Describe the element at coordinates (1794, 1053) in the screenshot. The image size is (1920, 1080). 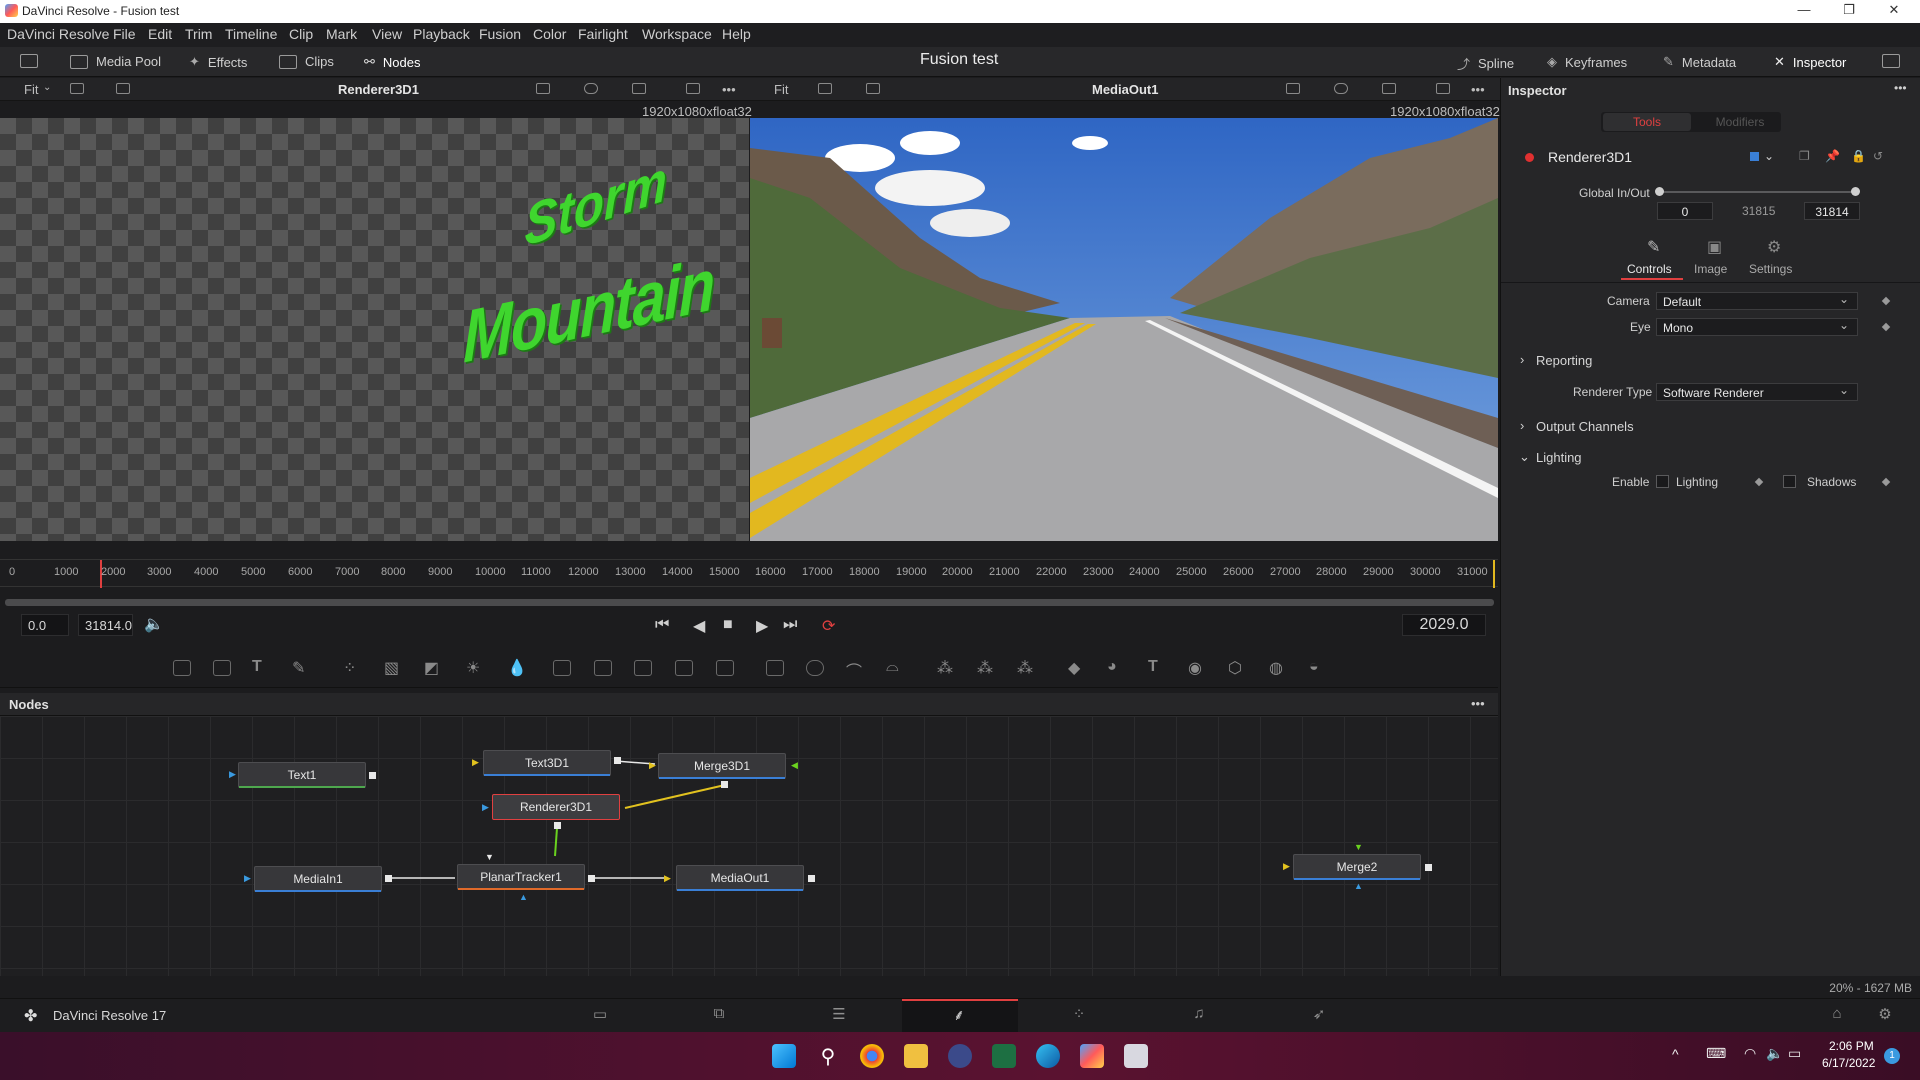
I see `battery-icon: ▭` at that location.